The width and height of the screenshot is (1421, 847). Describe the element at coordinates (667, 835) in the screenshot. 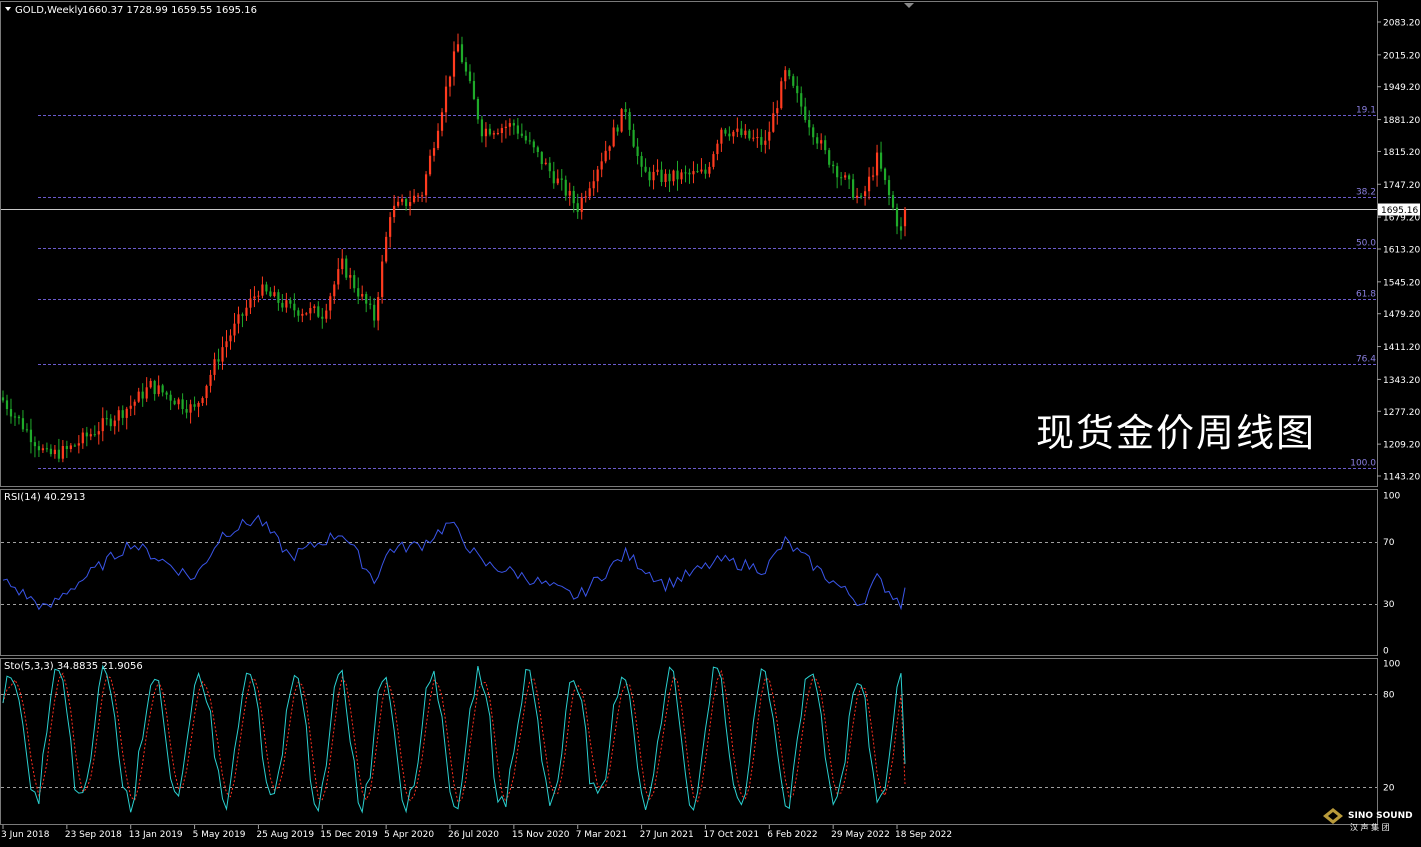

I see `date-tick-label: 27 Jun 2021` at that location.